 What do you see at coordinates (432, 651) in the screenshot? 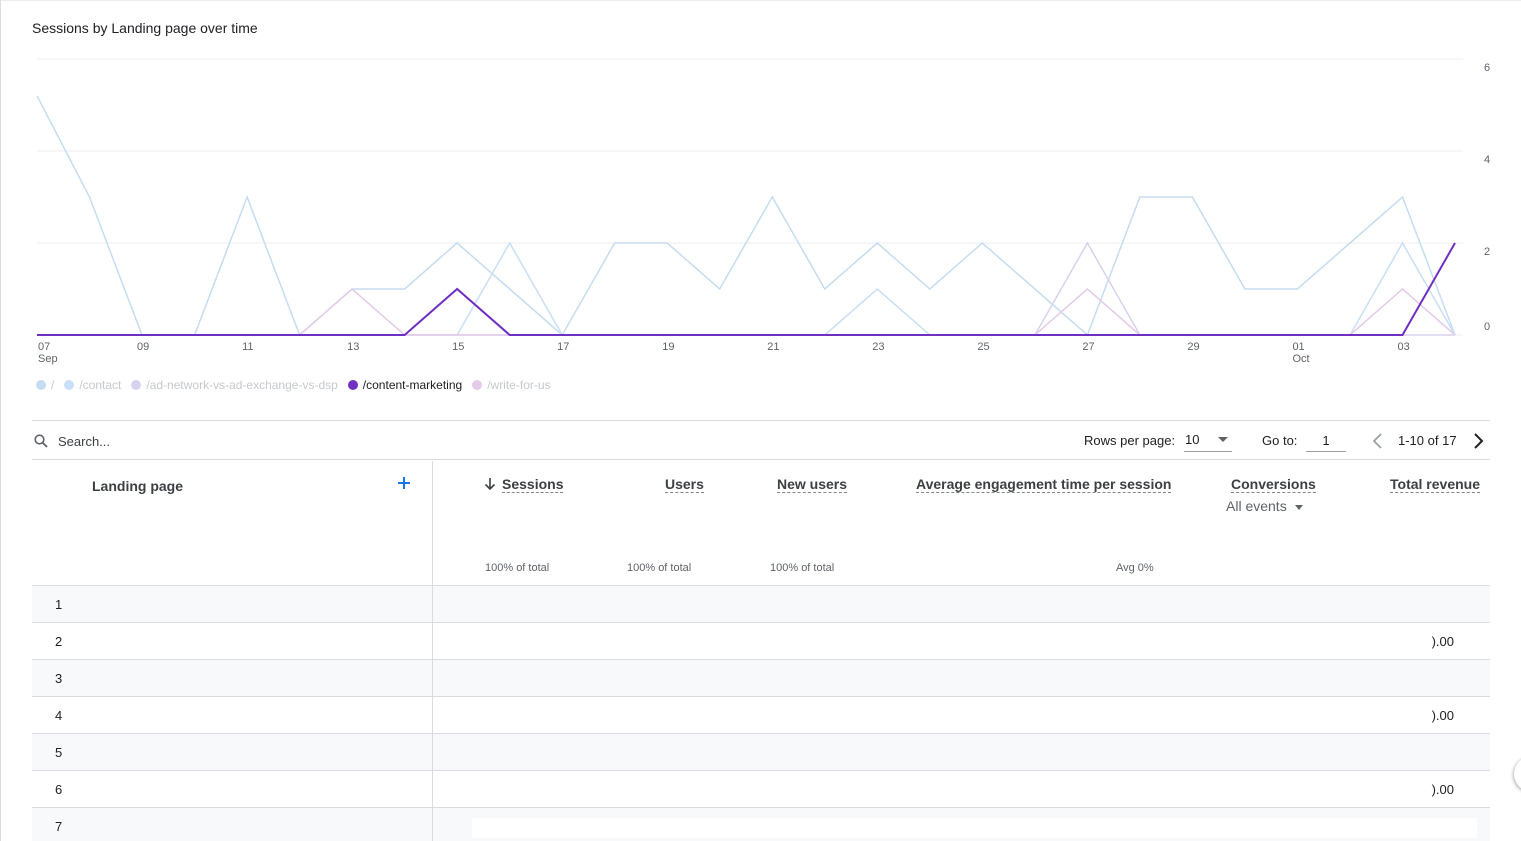
I see `dimension-column-divider` at bounding box center [432, 651].